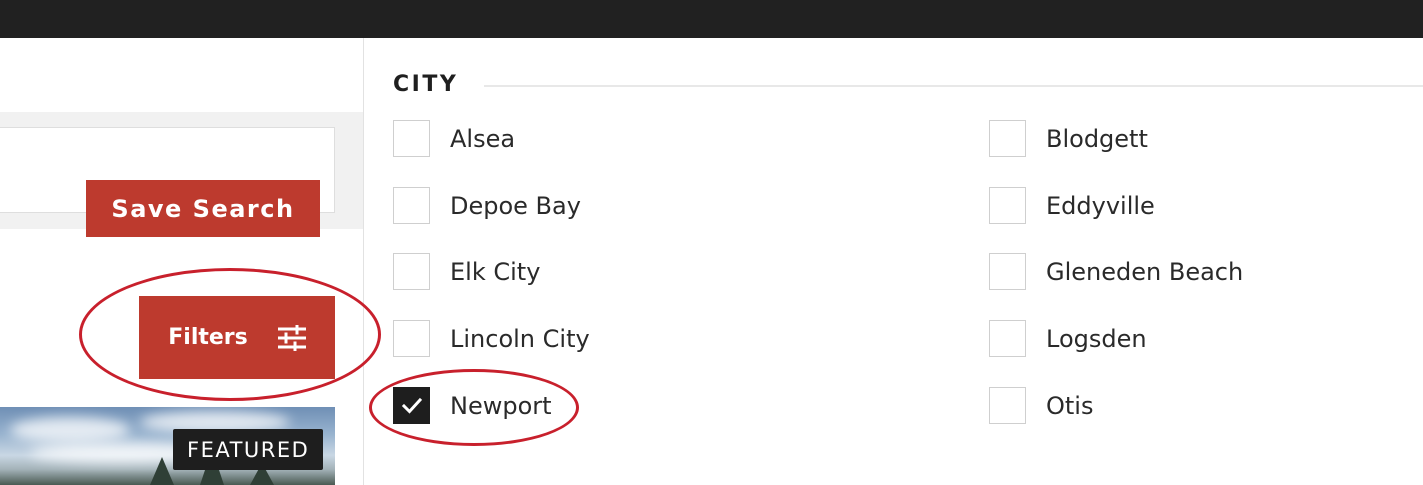 The width and height of the screenshot is (1423, 485). I want to click on city-option-gleneden-beach: Gleneden Beach, so click(1116, 271).